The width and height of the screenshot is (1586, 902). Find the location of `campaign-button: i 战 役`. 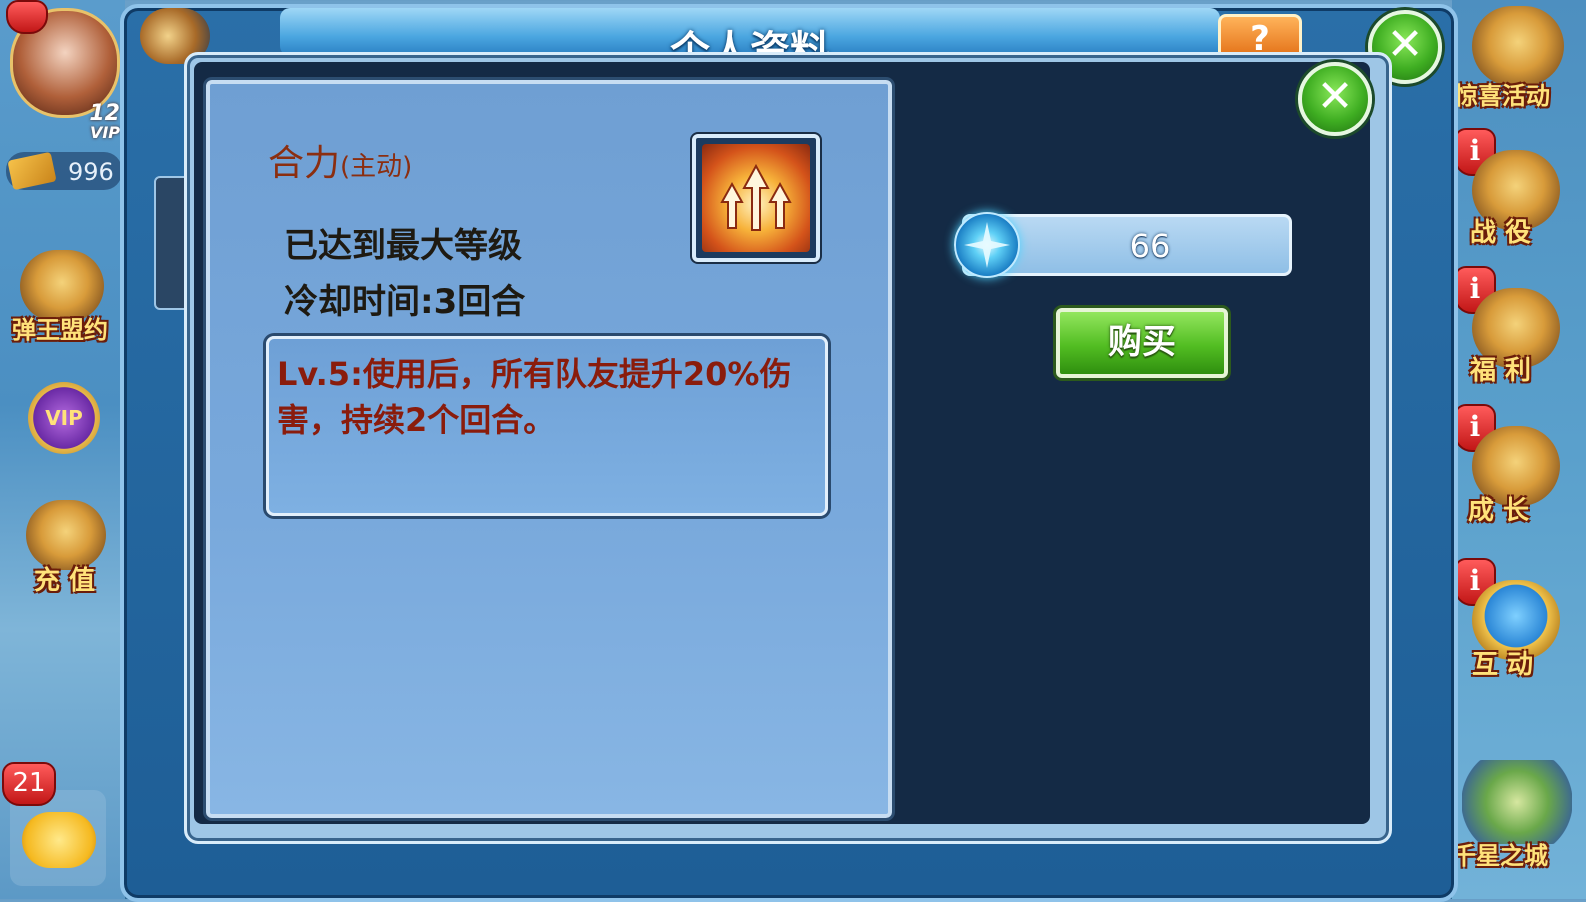

campaign-button: i 战 役 is located at coordinates (1519, 188).